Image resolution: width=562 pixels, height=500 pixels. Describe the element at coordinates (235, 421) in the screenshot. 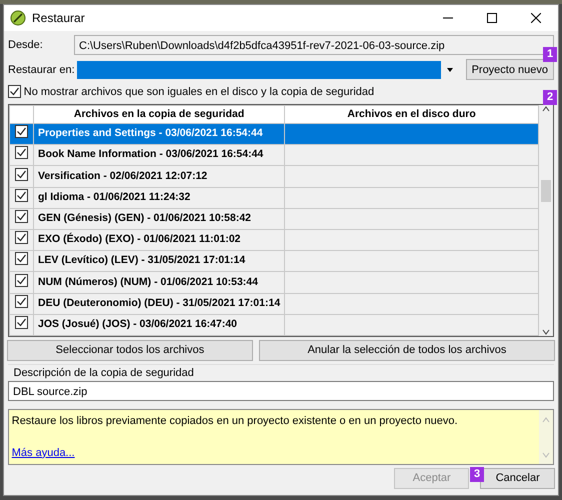

I see `help-text: Restaure los libros previamente copiados en un proyecto existente o en un proyecto nuevo.` at that location.